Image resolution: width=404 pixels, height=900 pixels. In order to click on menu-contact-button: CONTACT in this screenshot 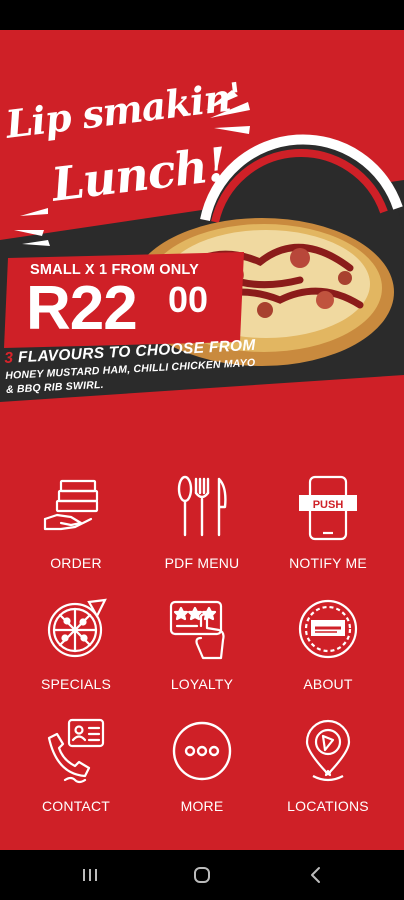, I will do `click(76, 773)`.